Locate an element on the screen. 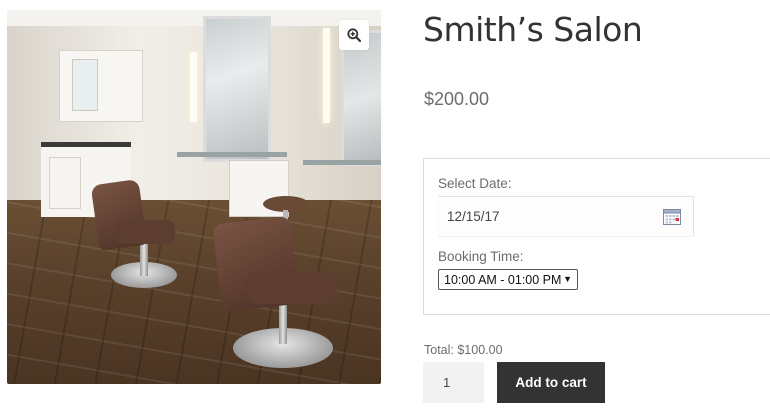 Image resolution: width=770 pixels, height=414 pixels. add-to-cart-button: Add to cart is located at coordinates (551, 382).